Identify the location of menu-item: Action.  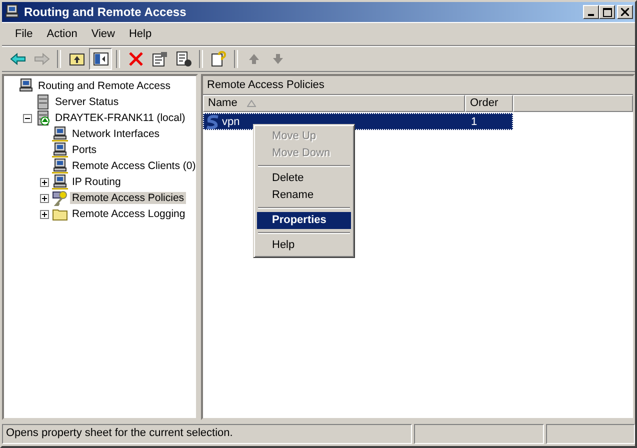
(62, 34).